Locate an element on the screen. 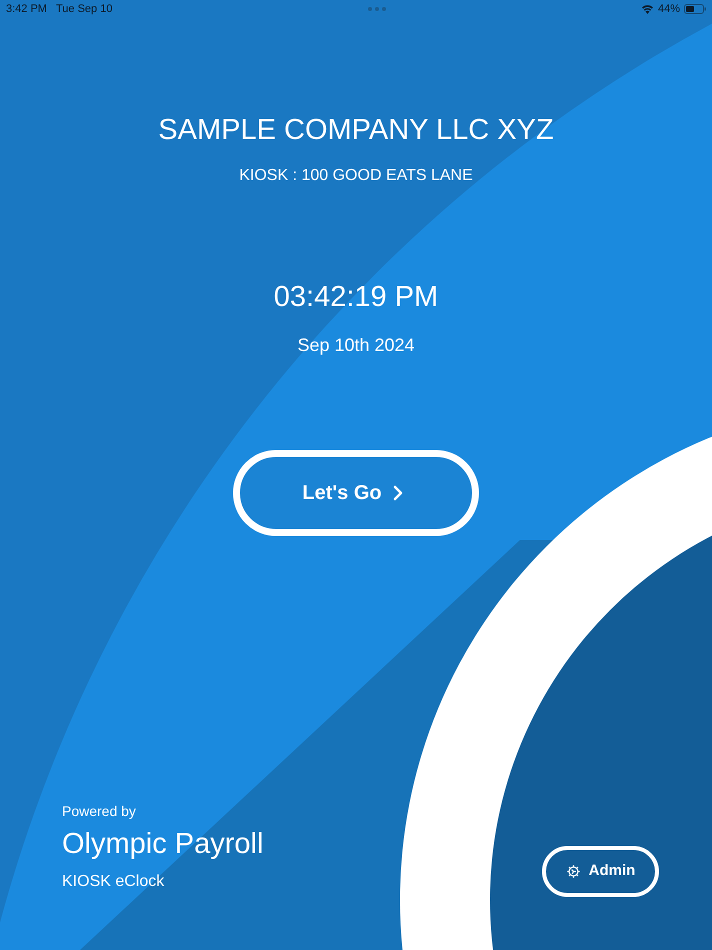 Image resolution: width=712 pixels, height=950 pixels. admin-button: Admin is located at coordinates (600, 871).